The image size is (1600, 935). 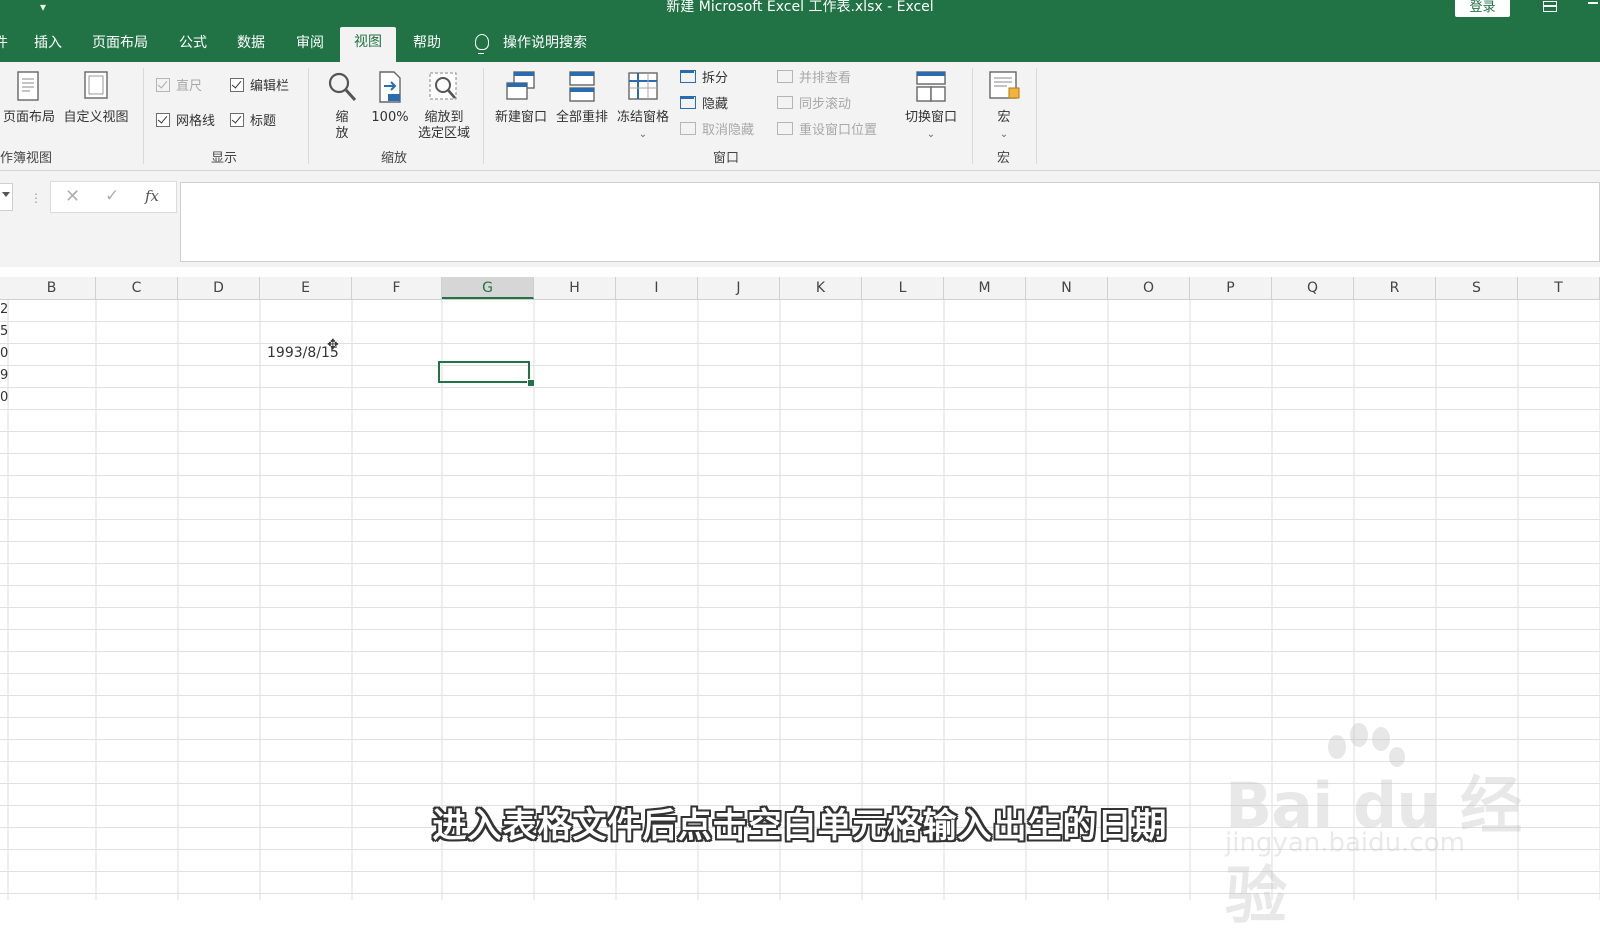 I want to click on cell-a4-fragment: 9, so click(x=4, y=375).